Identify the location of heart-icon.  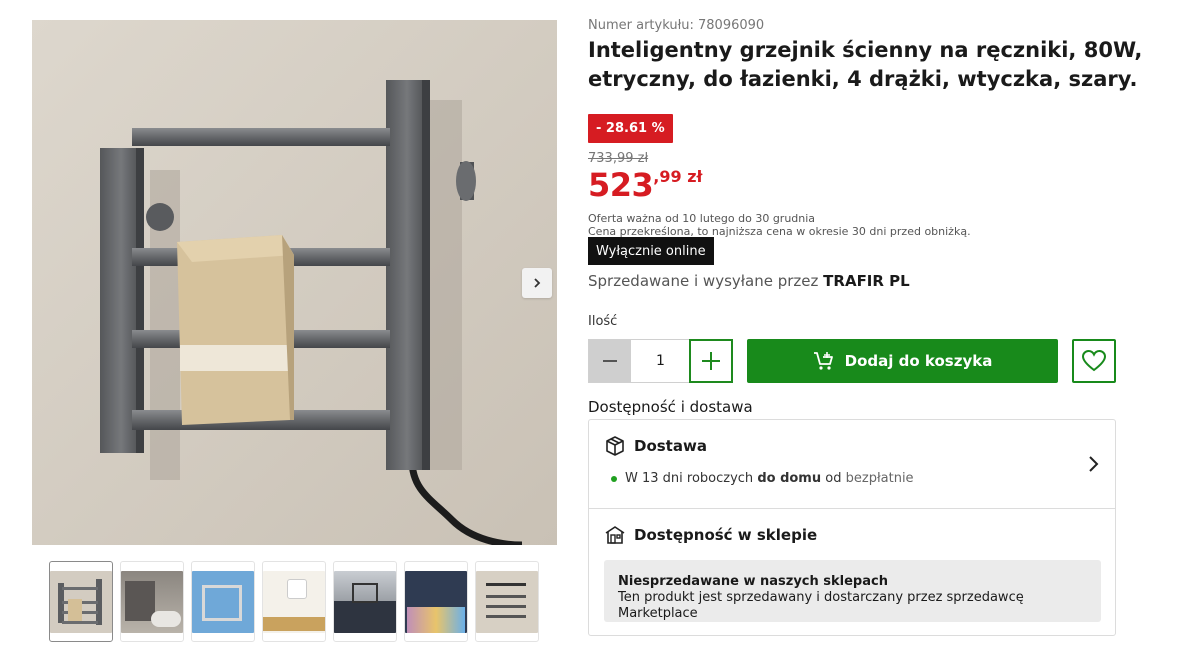
(1094, 361).